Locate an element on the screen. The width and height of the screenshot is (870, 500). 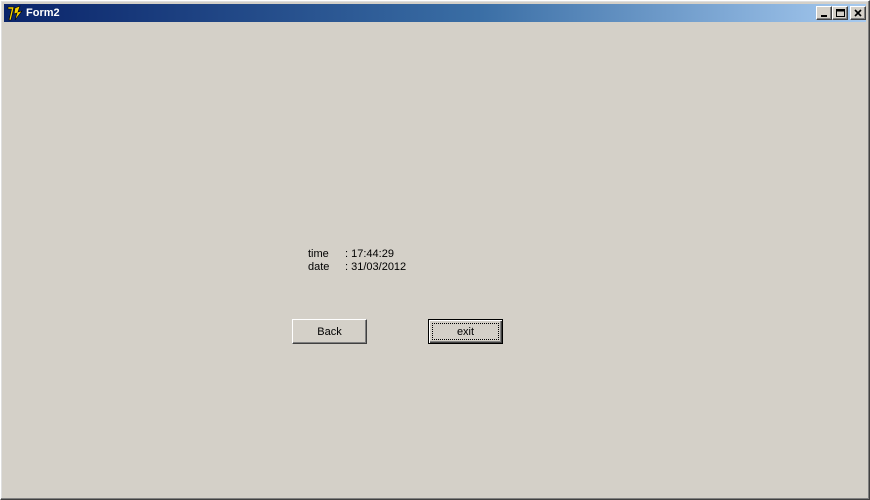
back-button-label: Back is located at coordinates (329, 331).